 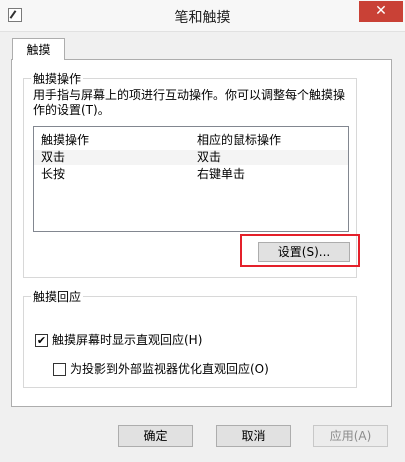 I want to click on list-item-mouse: 双击, so click(x=209, y=157).